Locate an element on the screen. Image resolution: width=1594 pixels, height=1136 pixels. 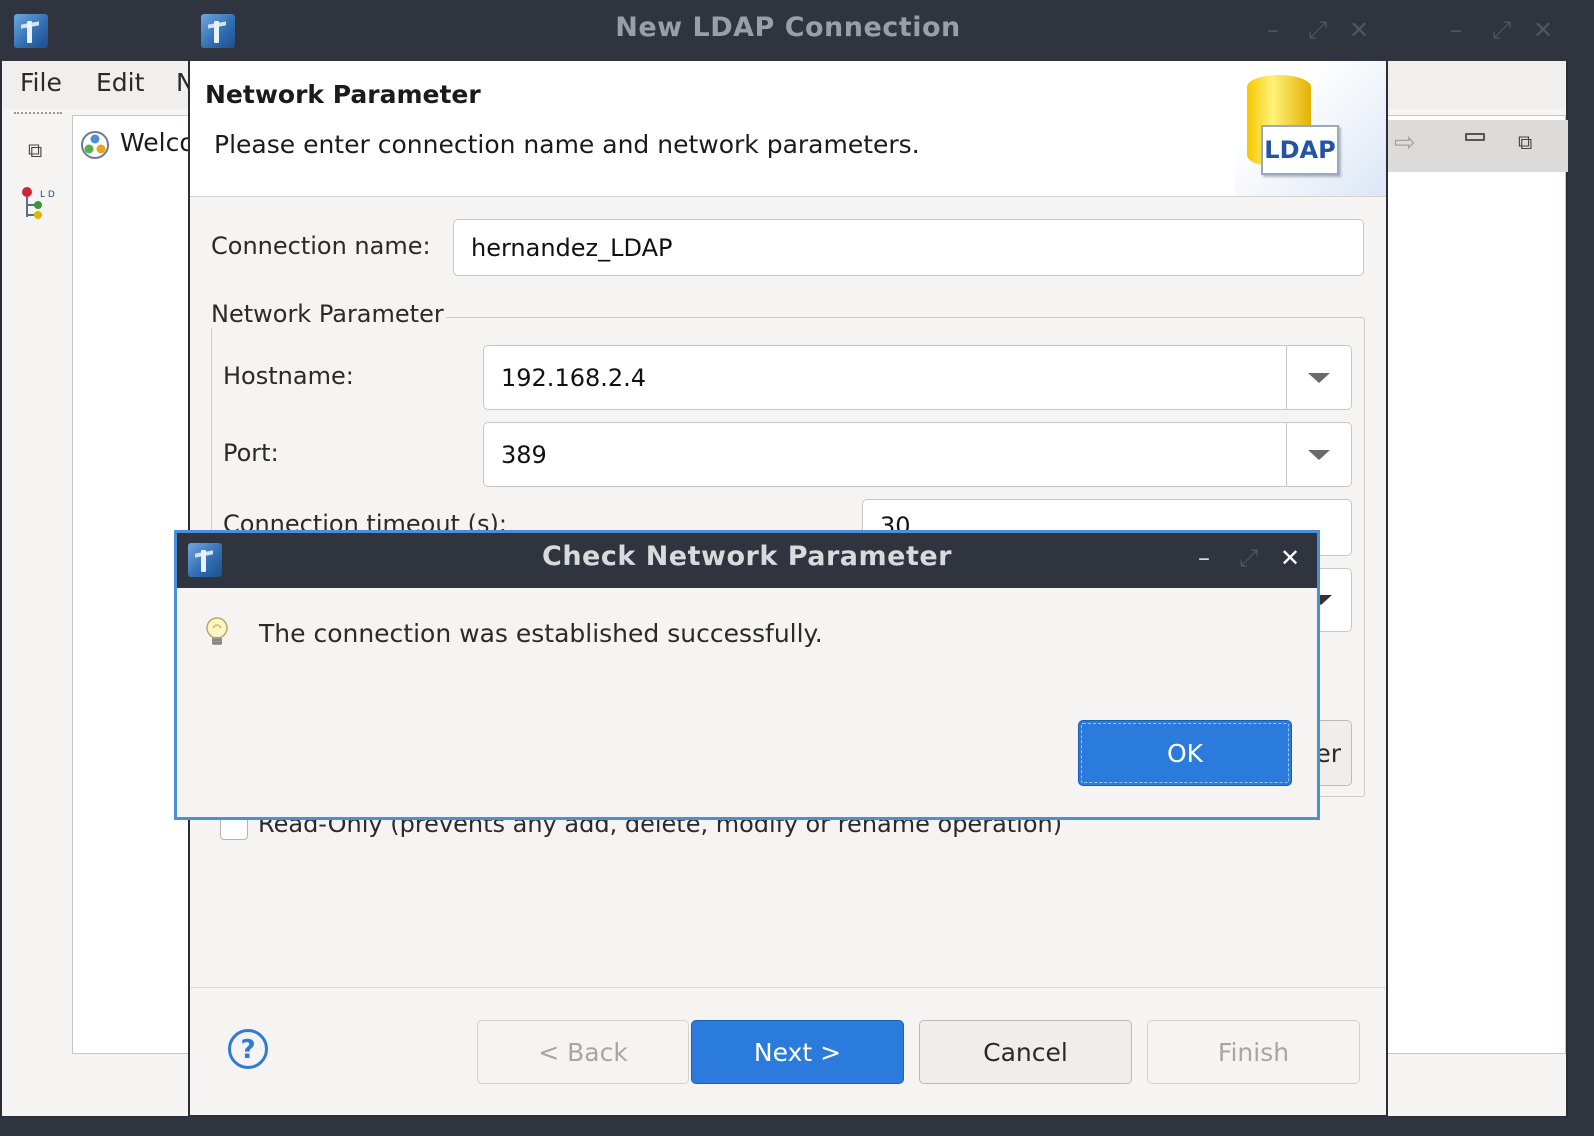
side-toolbar is located at coordinates (36, 612).